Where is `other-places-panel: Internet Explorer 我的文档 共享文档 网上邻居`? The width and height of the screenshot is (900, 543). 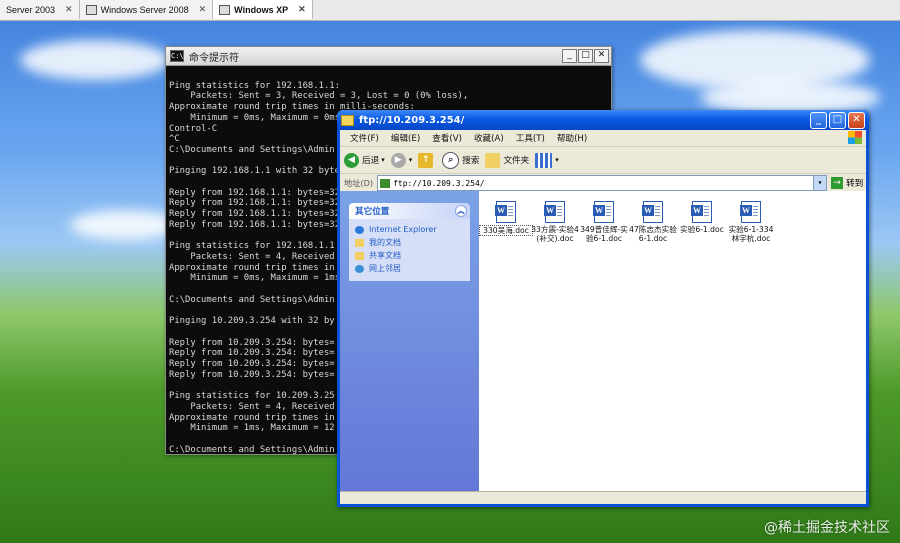 other-places-panel: Internet Explorer 我的文档 共享文档 网上邻居 is located at coordinates (409, 250).